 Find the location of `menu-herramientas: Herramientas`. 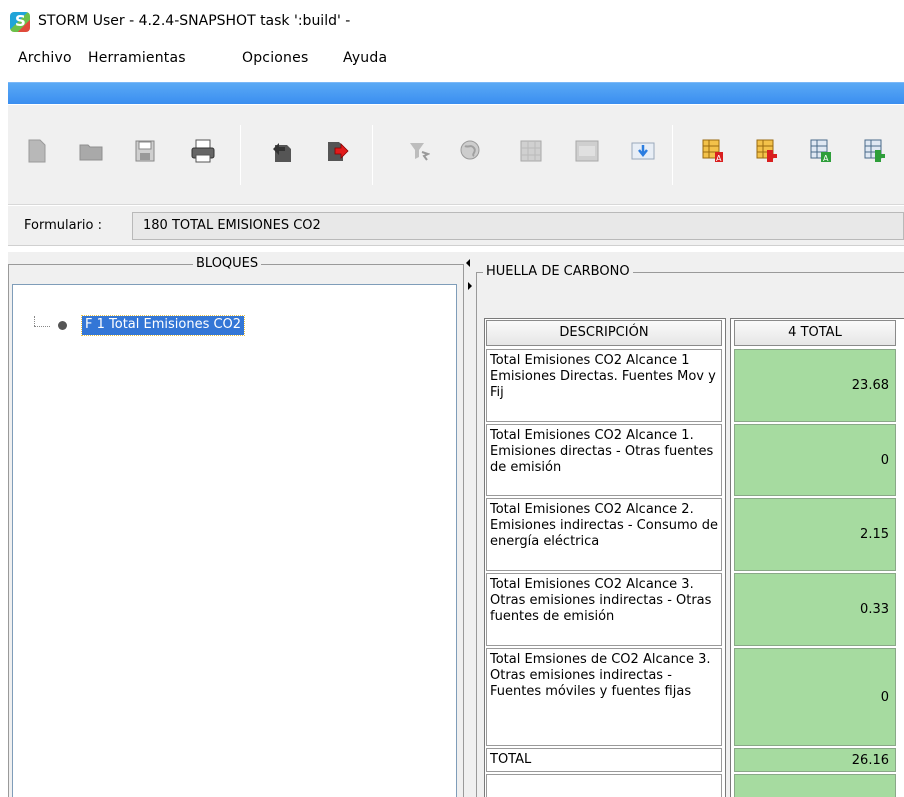

menu-herramientas: Herramientas is located at coordinates (137, 58).